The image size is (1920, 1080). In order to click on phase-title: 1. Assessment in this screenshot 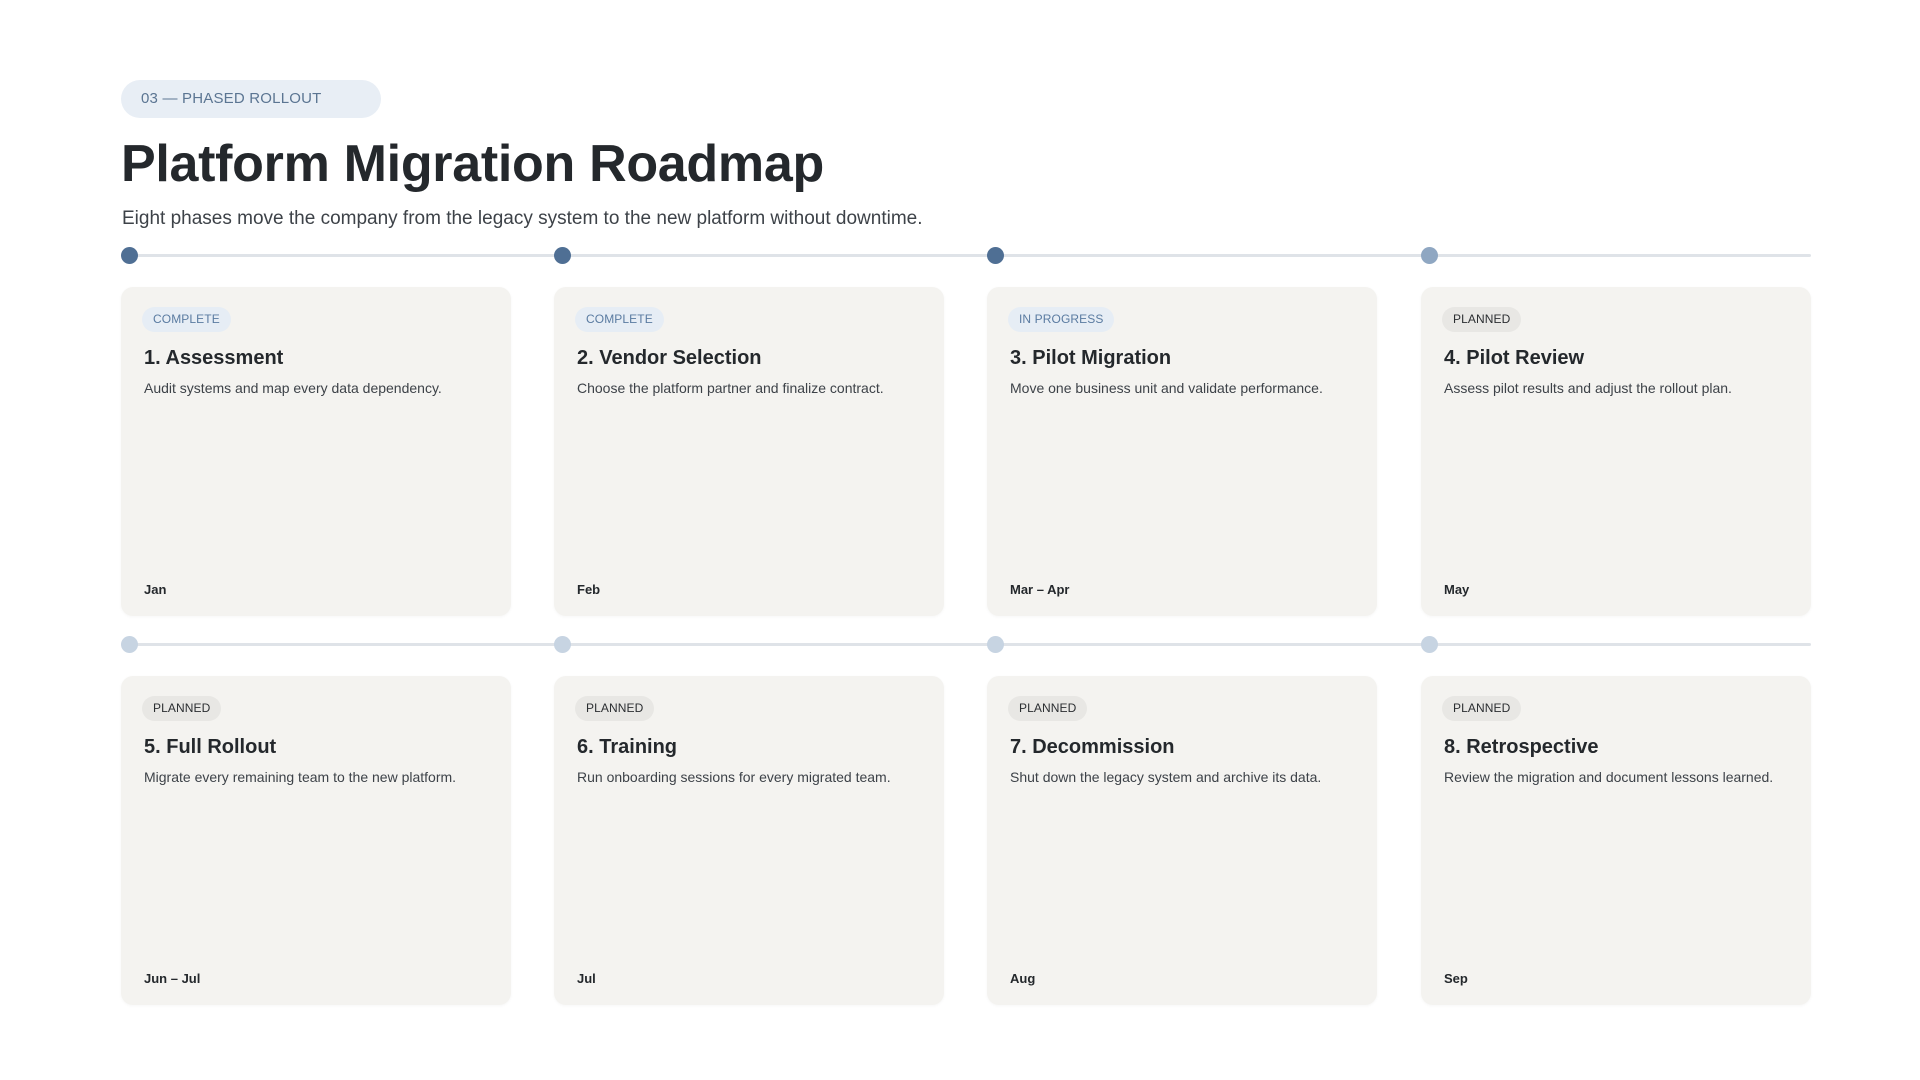, I will do `click(214, 358)`.